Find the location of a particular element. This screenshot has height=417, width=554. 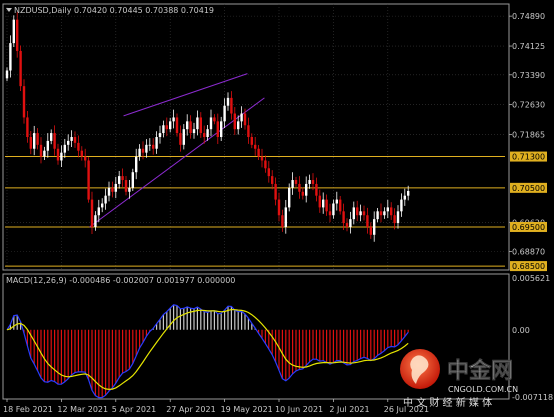

brand-domain: CNGOLD.COM.CN is located at coordinates (483, 389).